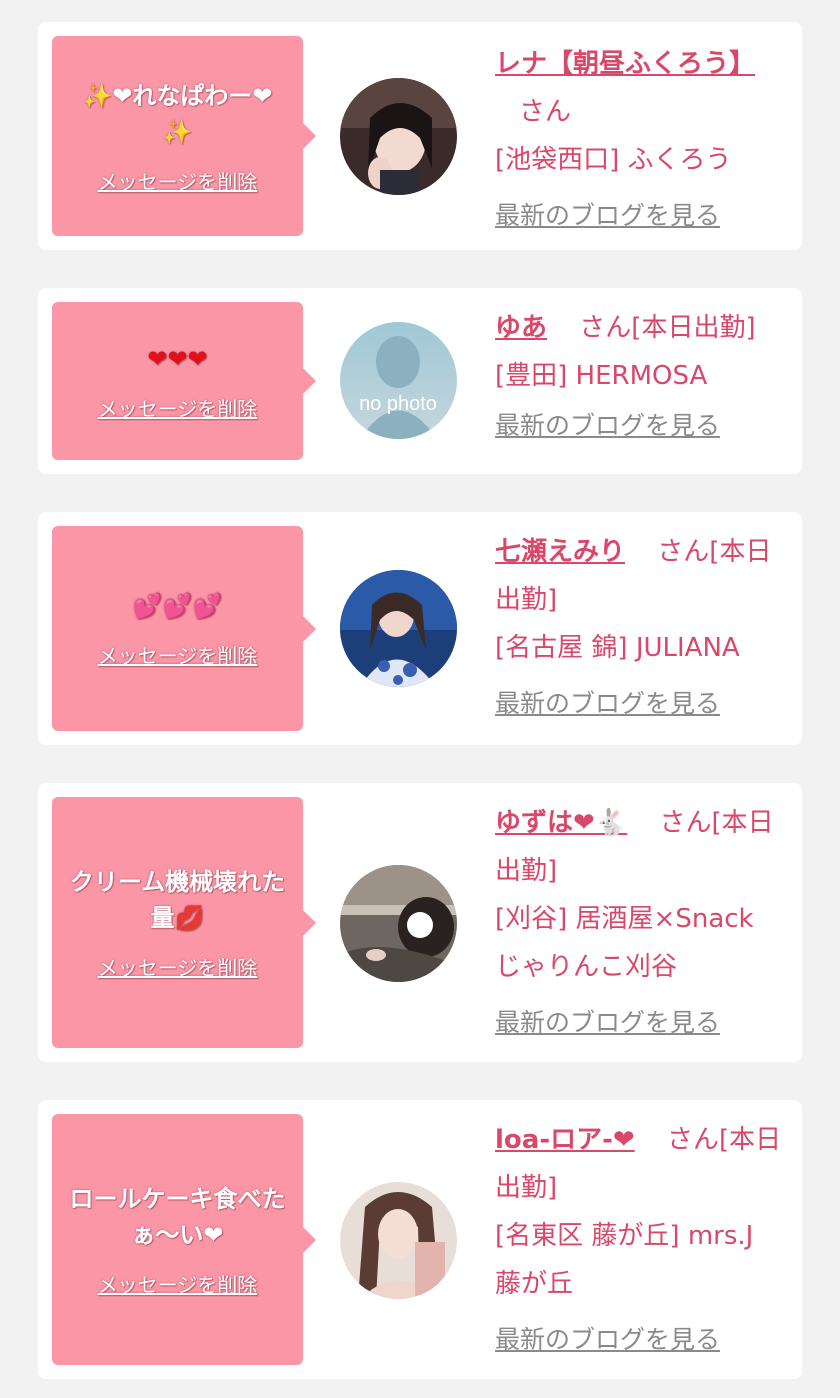  What do you see at coordinates (625, 64) in the screenshot?
I see `girl-name-link: レナ【朝昼ふくろう】` at bounding box center [625, 64].